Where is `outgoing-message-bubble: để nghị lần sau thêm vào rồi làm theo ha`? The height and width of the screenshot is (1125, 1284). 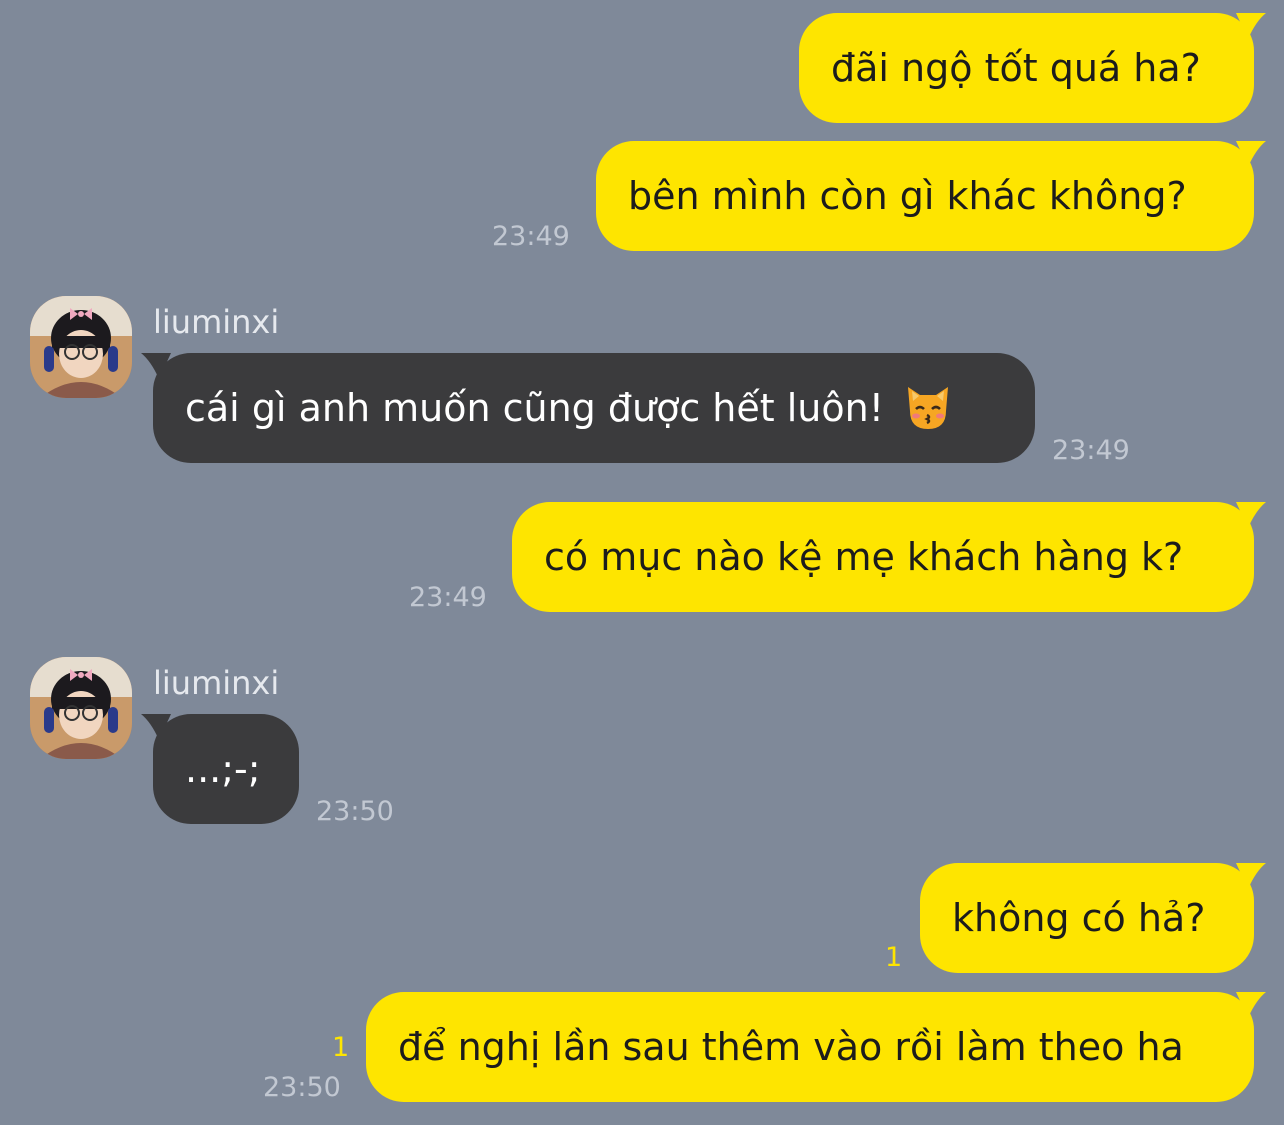
outgoing-message-bubble: để nghị lần sau thêm vào rồi làm theo ha is located at coordinates (816, 1047).